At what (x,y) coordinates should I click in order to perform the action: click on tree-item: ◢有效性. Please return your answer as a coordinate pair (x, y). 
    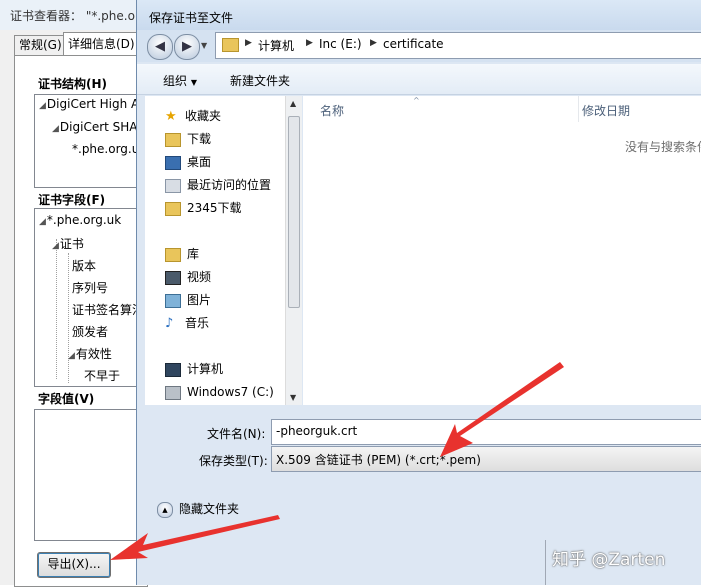
    Looking at the image, I should click on (90, 353).